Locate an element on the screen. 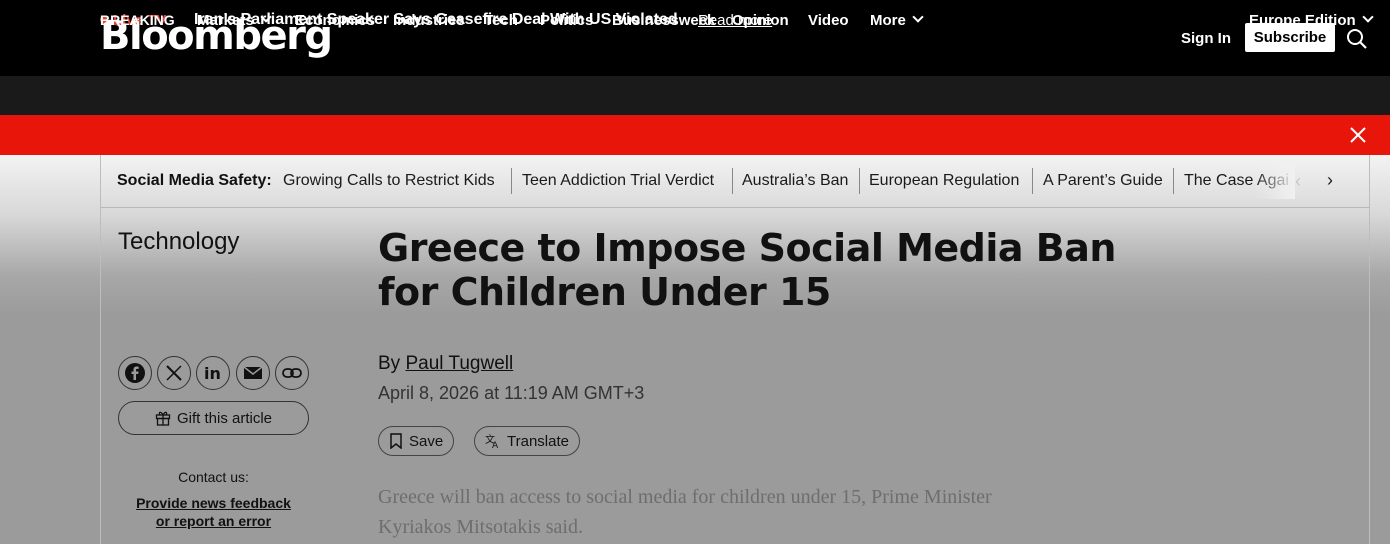  linkedin-icon: in is located at coordinates (212, 373).